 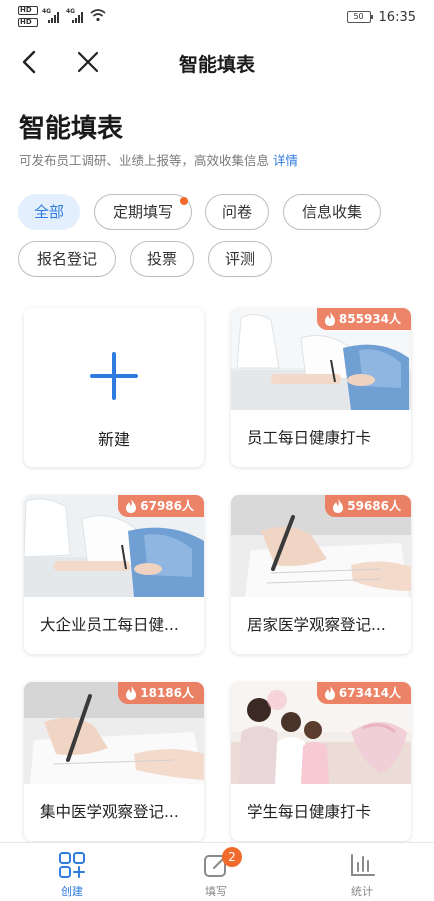 I want to click on participant-count: 59686人, so click(x=374, y=506).